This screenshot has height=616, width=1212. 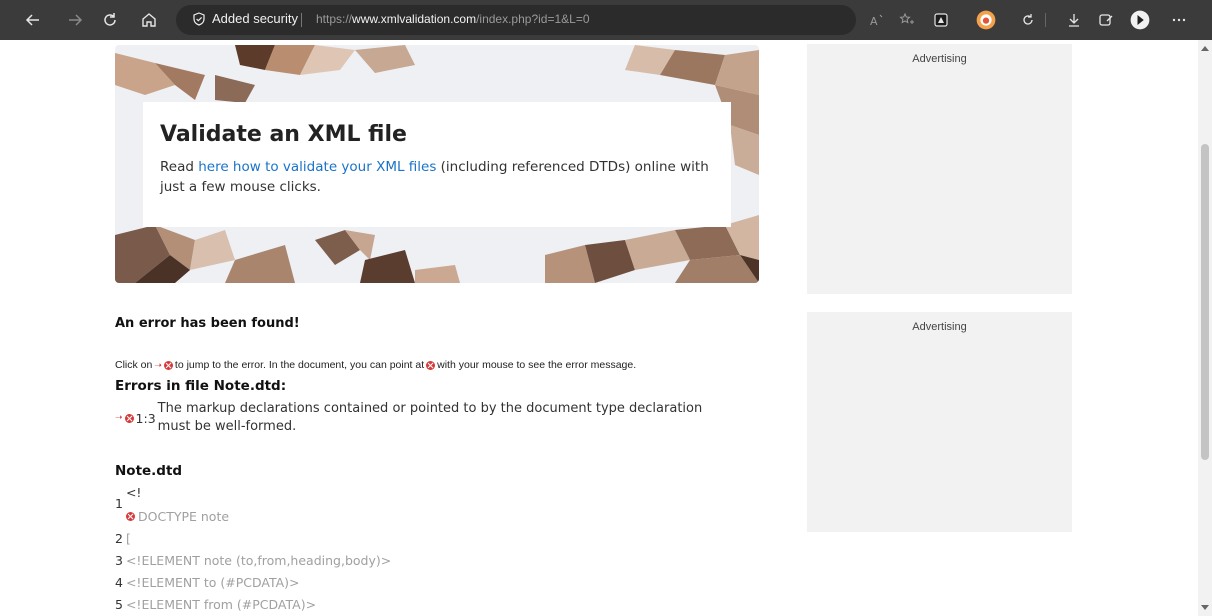 What do you see at coordinates (128, 538) in the screenshot?
I see `code-text: [` at bounding box center [128, 538].